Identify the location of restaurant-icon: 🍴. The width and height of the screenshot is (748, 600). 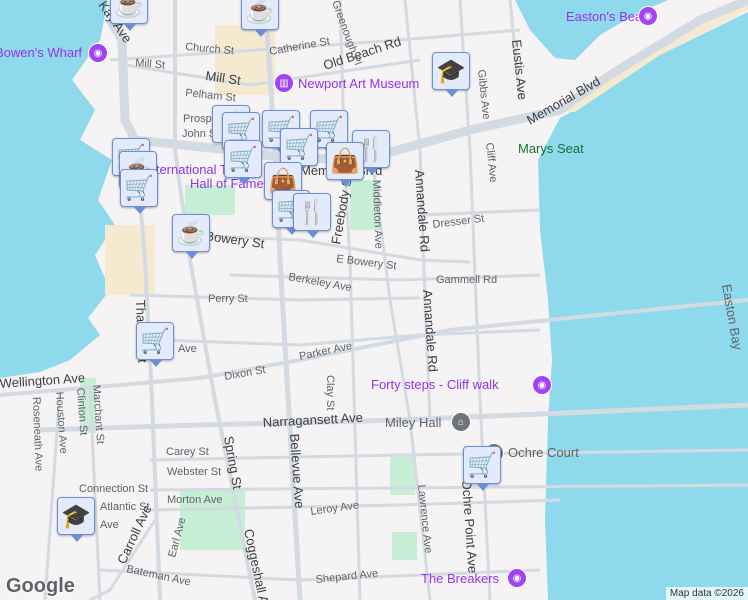
(312, 212).